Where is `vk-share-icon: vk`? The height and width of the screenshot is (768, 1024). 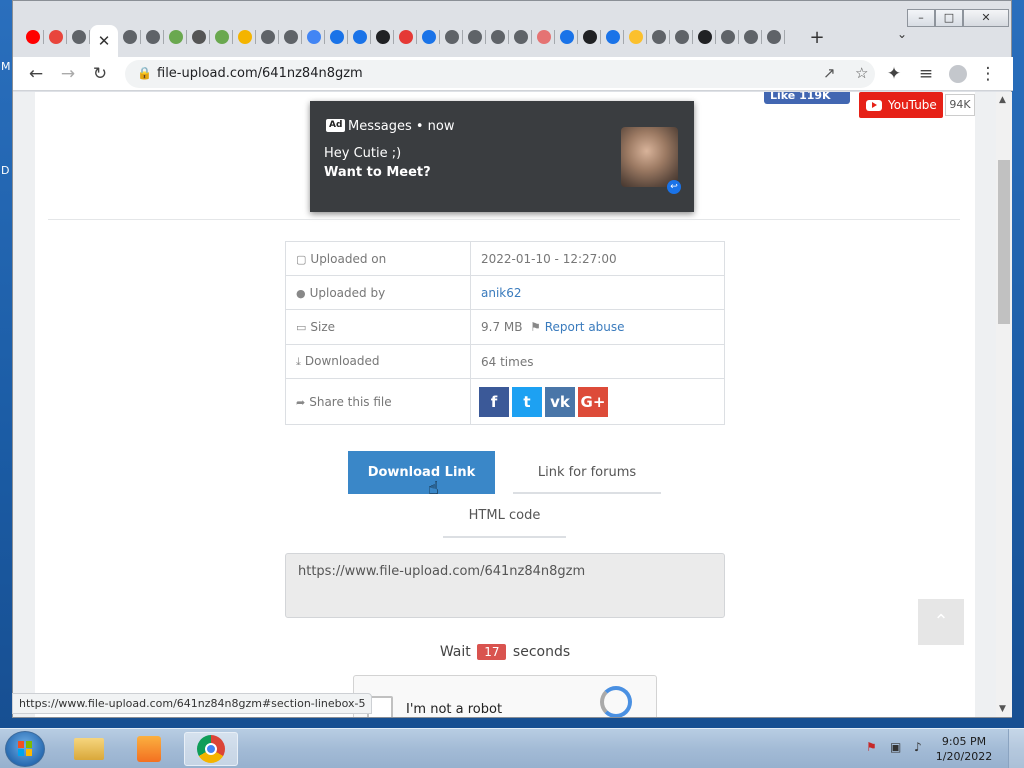
vk-share-icon: vk is located at coordinates (560, 401).